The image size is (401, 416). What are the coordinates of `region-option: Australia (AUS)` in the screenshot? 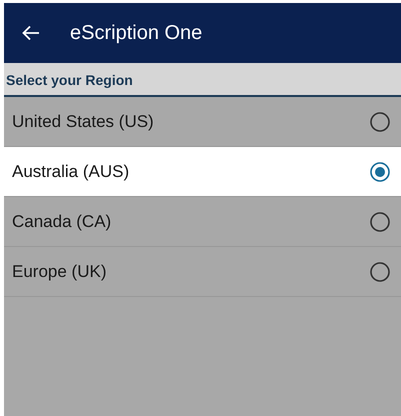 It's located at (202, 171).